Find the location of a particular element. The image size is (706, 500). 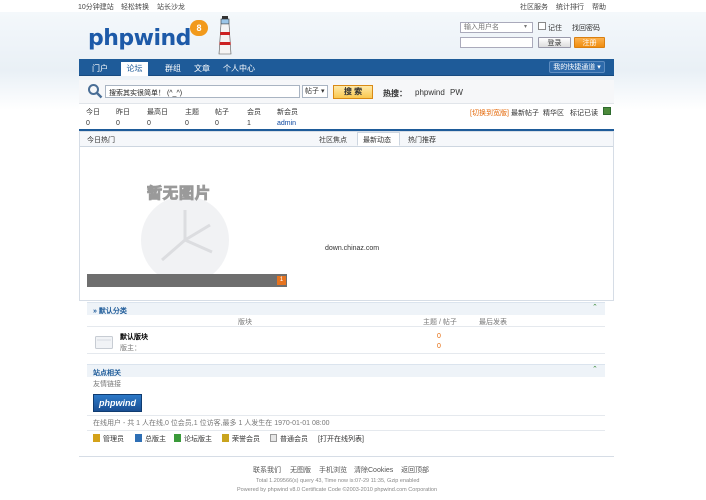

legend-admin: 管理员 is located at coordinates (108, 439).